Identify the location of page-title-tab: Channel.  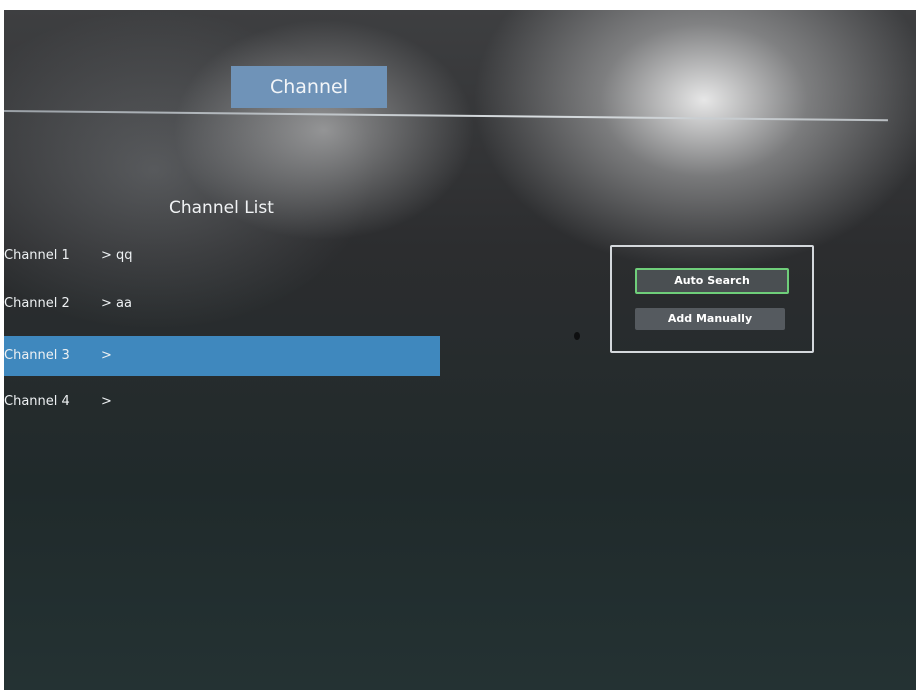
(309, 87).